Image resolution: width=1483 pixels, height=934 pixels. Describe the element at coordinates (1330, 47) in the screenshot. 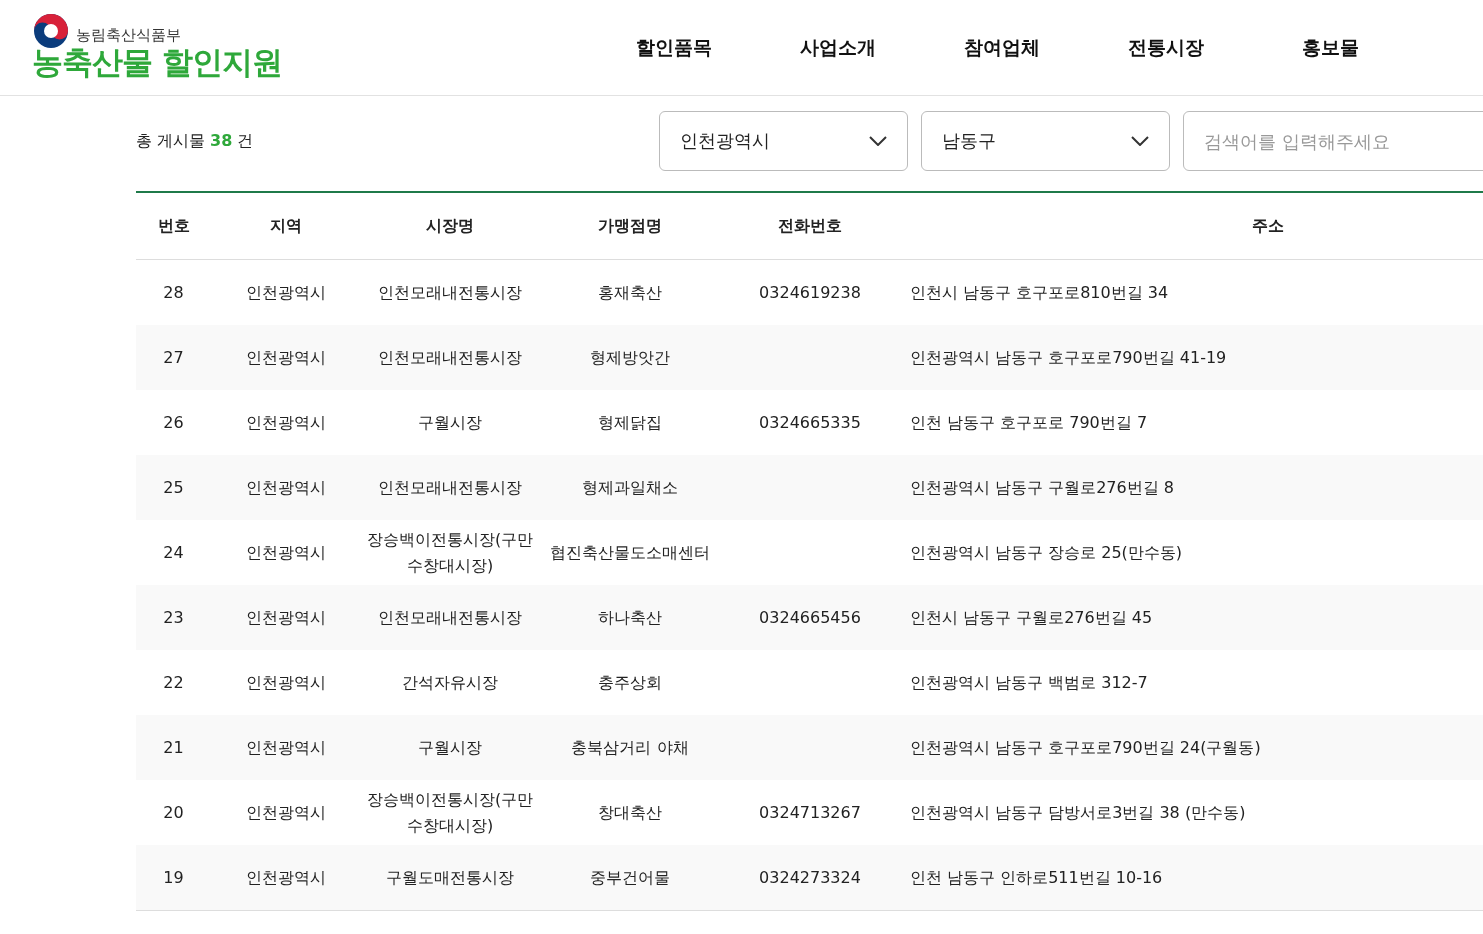

I see `nav-item: 홍보물` at that location.